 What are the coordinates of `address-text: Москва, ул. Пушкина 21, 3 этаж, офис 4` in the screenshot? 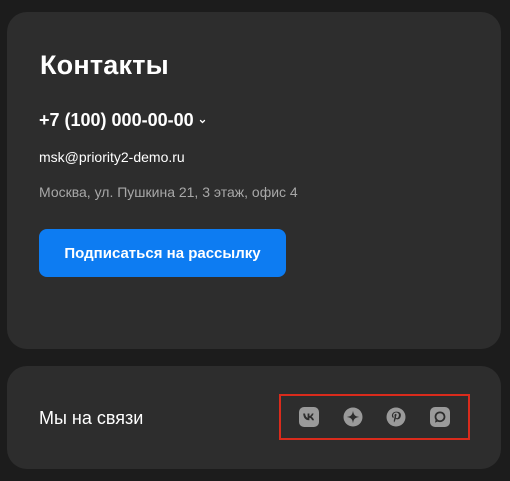 It's located at (168, 192).